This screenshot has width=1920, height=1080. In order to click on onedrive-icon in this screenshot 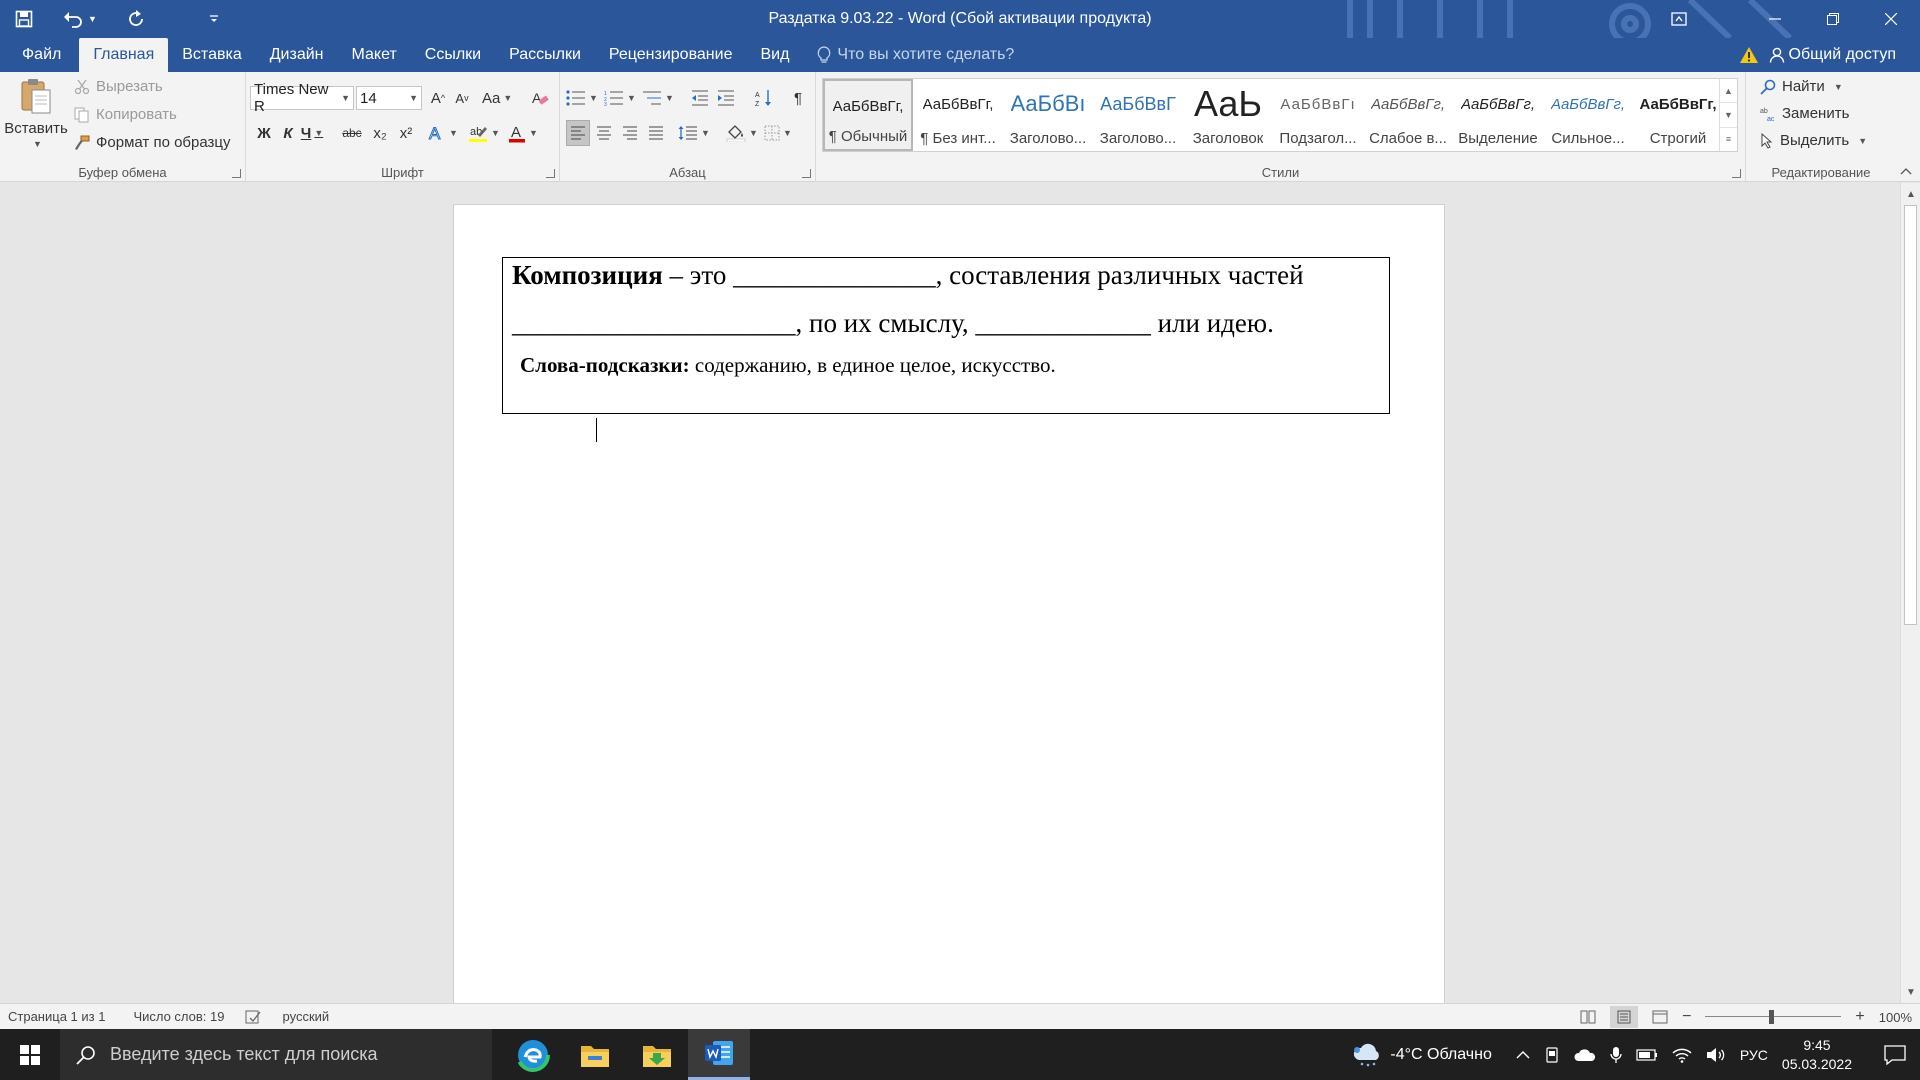, I will do `click(1585, 1055)`.